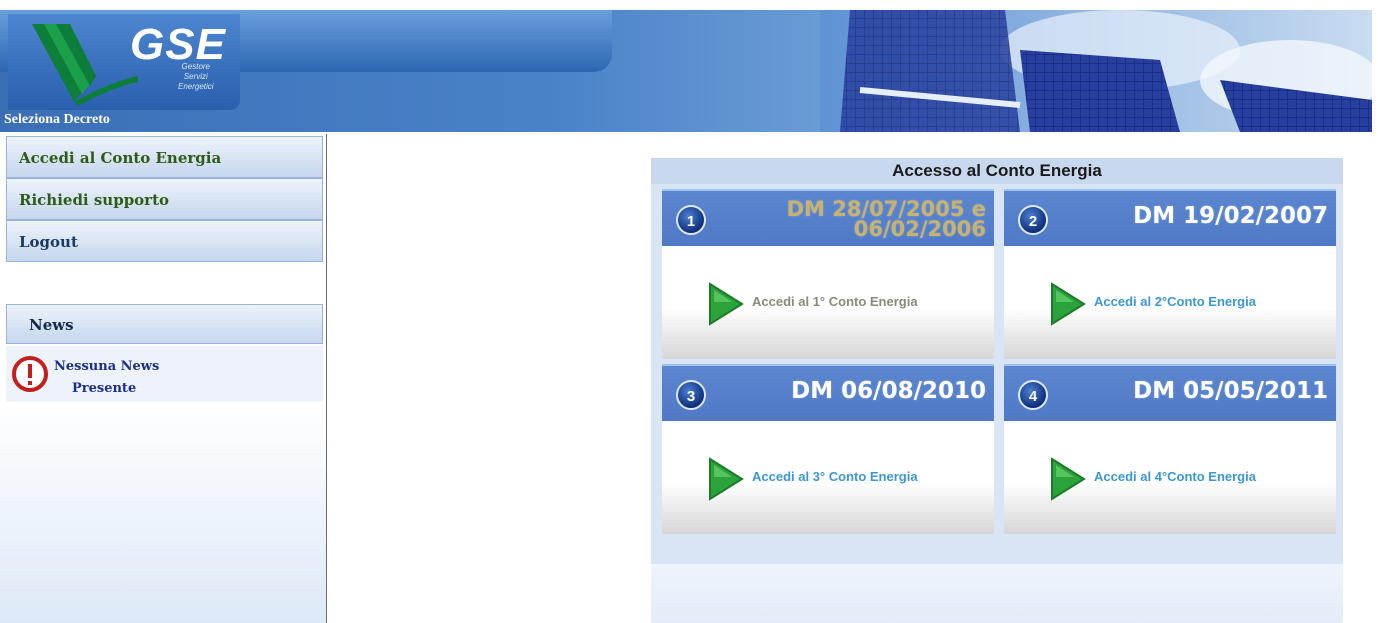 The width and height of the screenshot is (1378, 623). What do you see at coordinates (57, 119) in the screenshot?
I see `section-label: Seleziona Decreto` at bounding box center [57, 119].